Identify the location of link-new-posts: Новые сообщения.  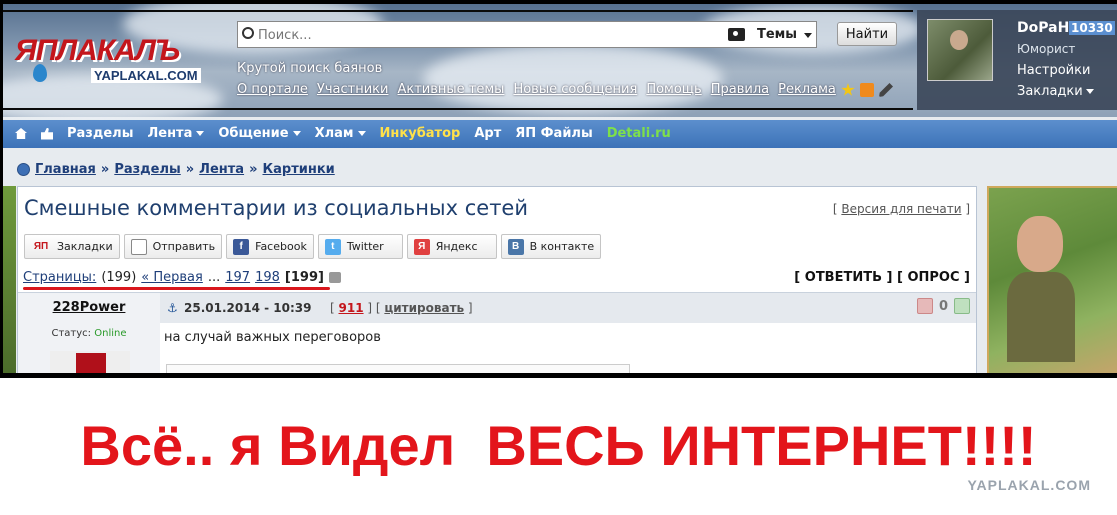
(575, 89).